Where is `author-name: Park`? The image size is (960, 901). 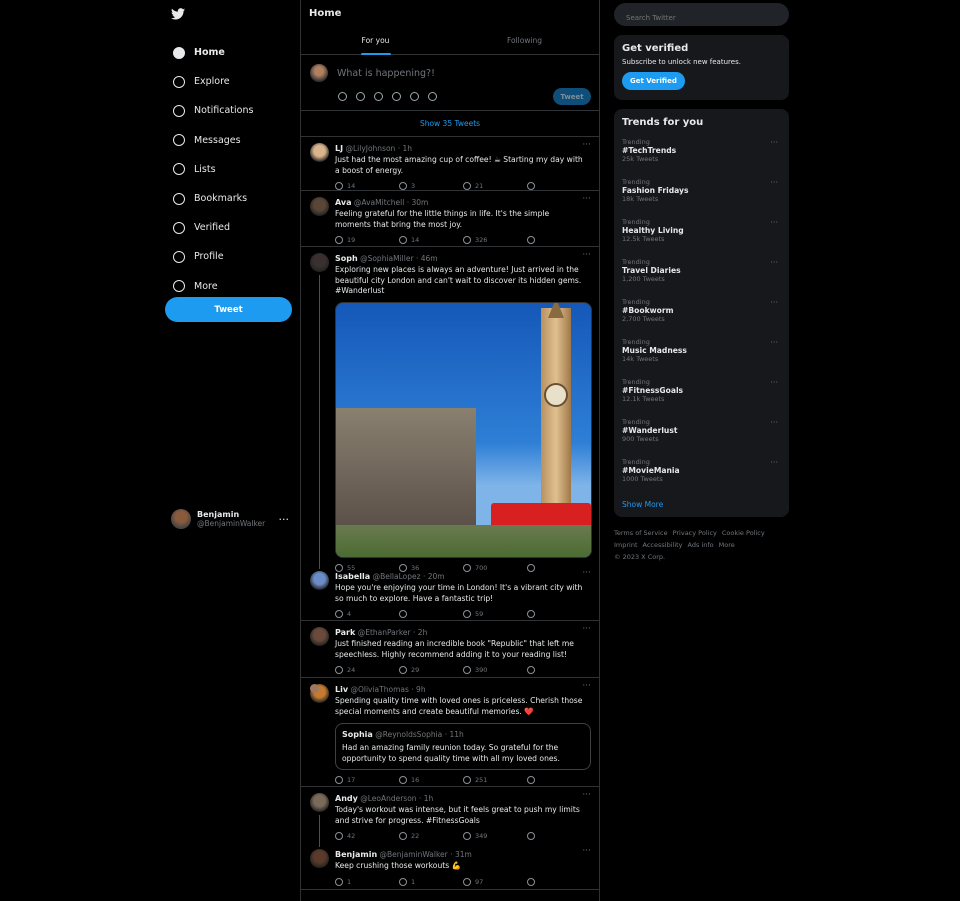
author-name: Park is located at coordinates (345, 632).